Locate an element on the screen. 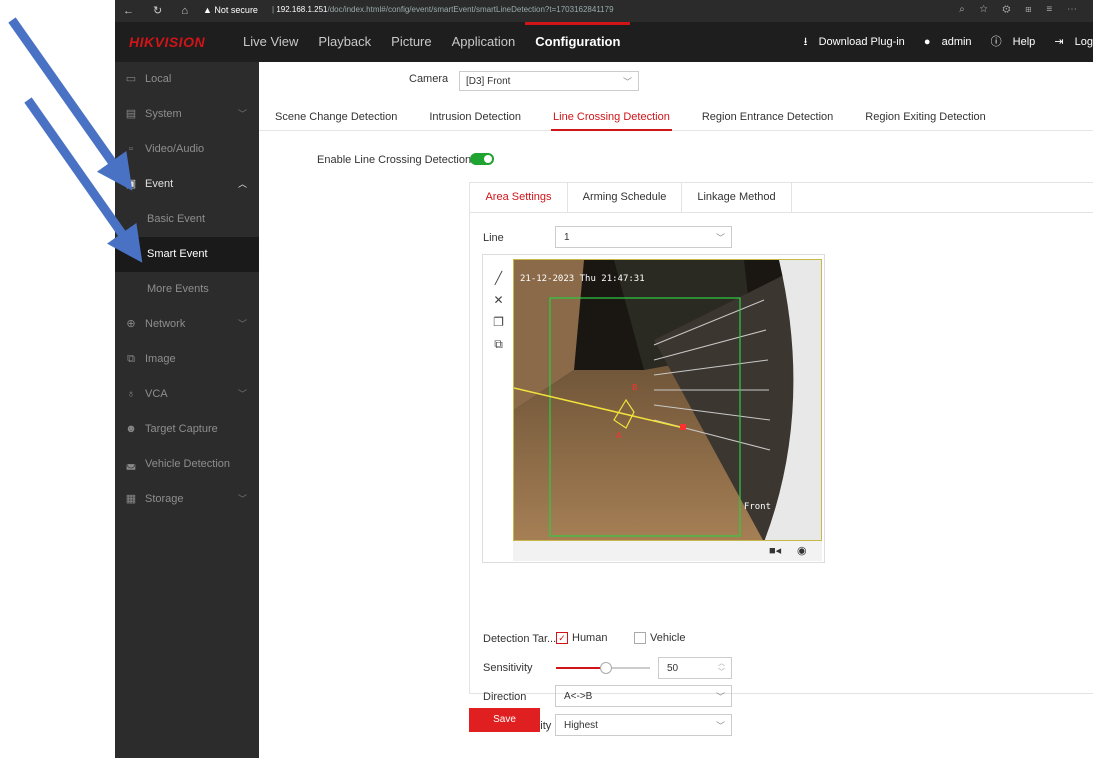  tab-scene-change: Scene Change Detection is located at coordinates (336, 114).